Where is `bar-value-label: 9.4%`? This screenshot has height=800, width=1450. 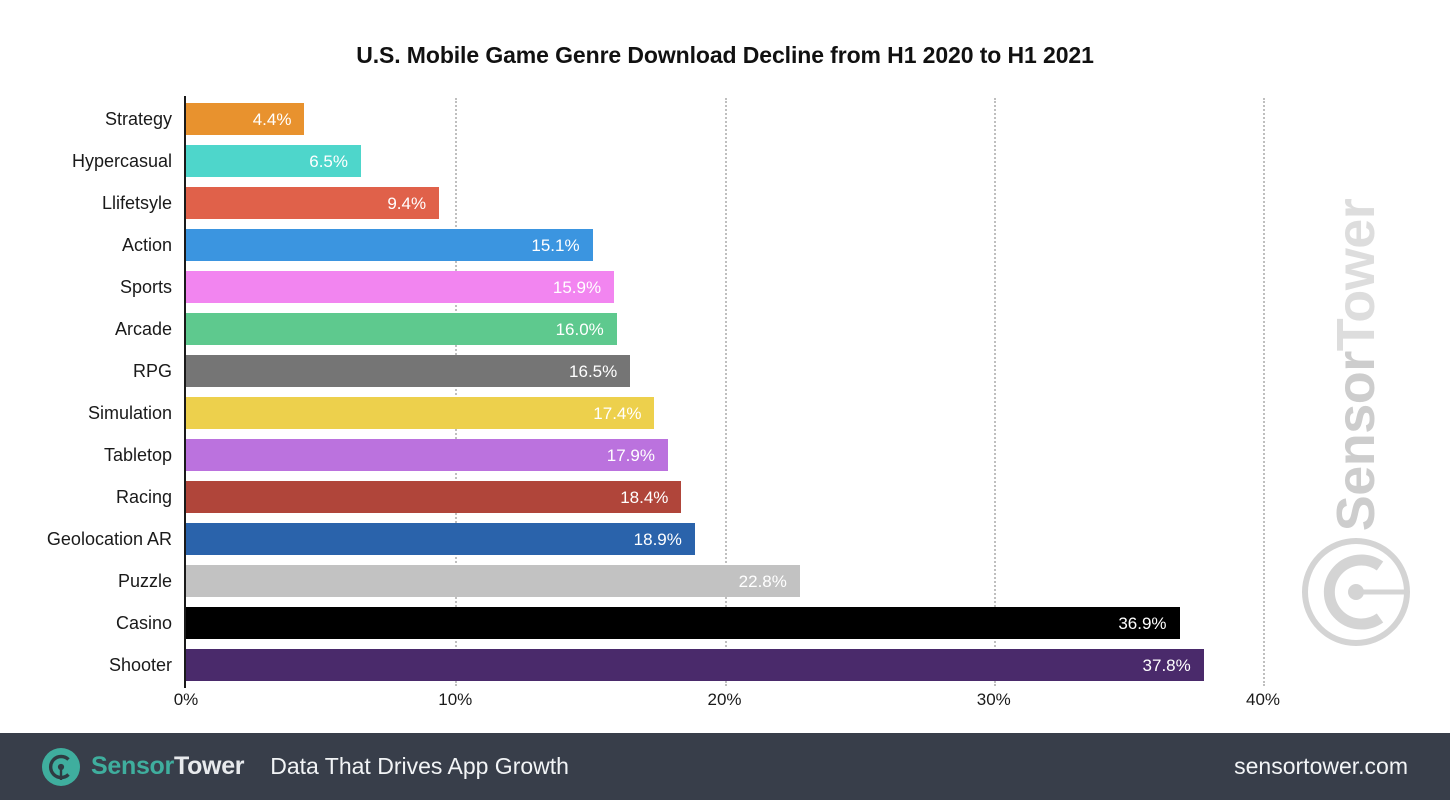 bar-value-label: 9.4% is located at coordinates (407, 203).